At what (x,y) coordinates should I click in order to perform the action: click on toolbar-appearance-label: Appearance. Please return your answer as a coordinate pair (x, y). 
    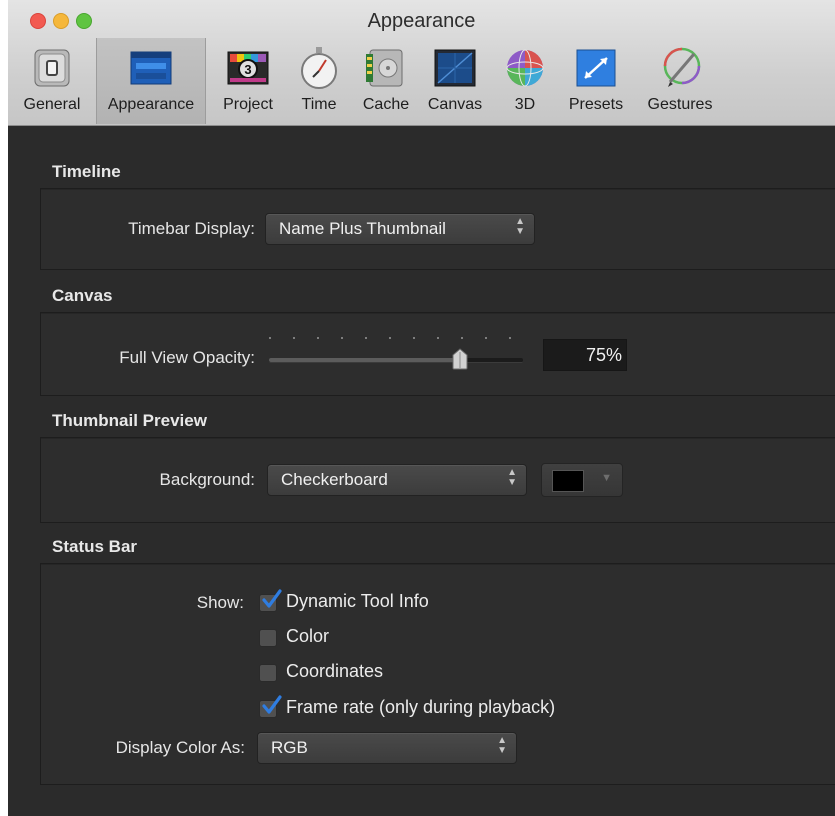
    Looking at the image, I should click on (151, 104).